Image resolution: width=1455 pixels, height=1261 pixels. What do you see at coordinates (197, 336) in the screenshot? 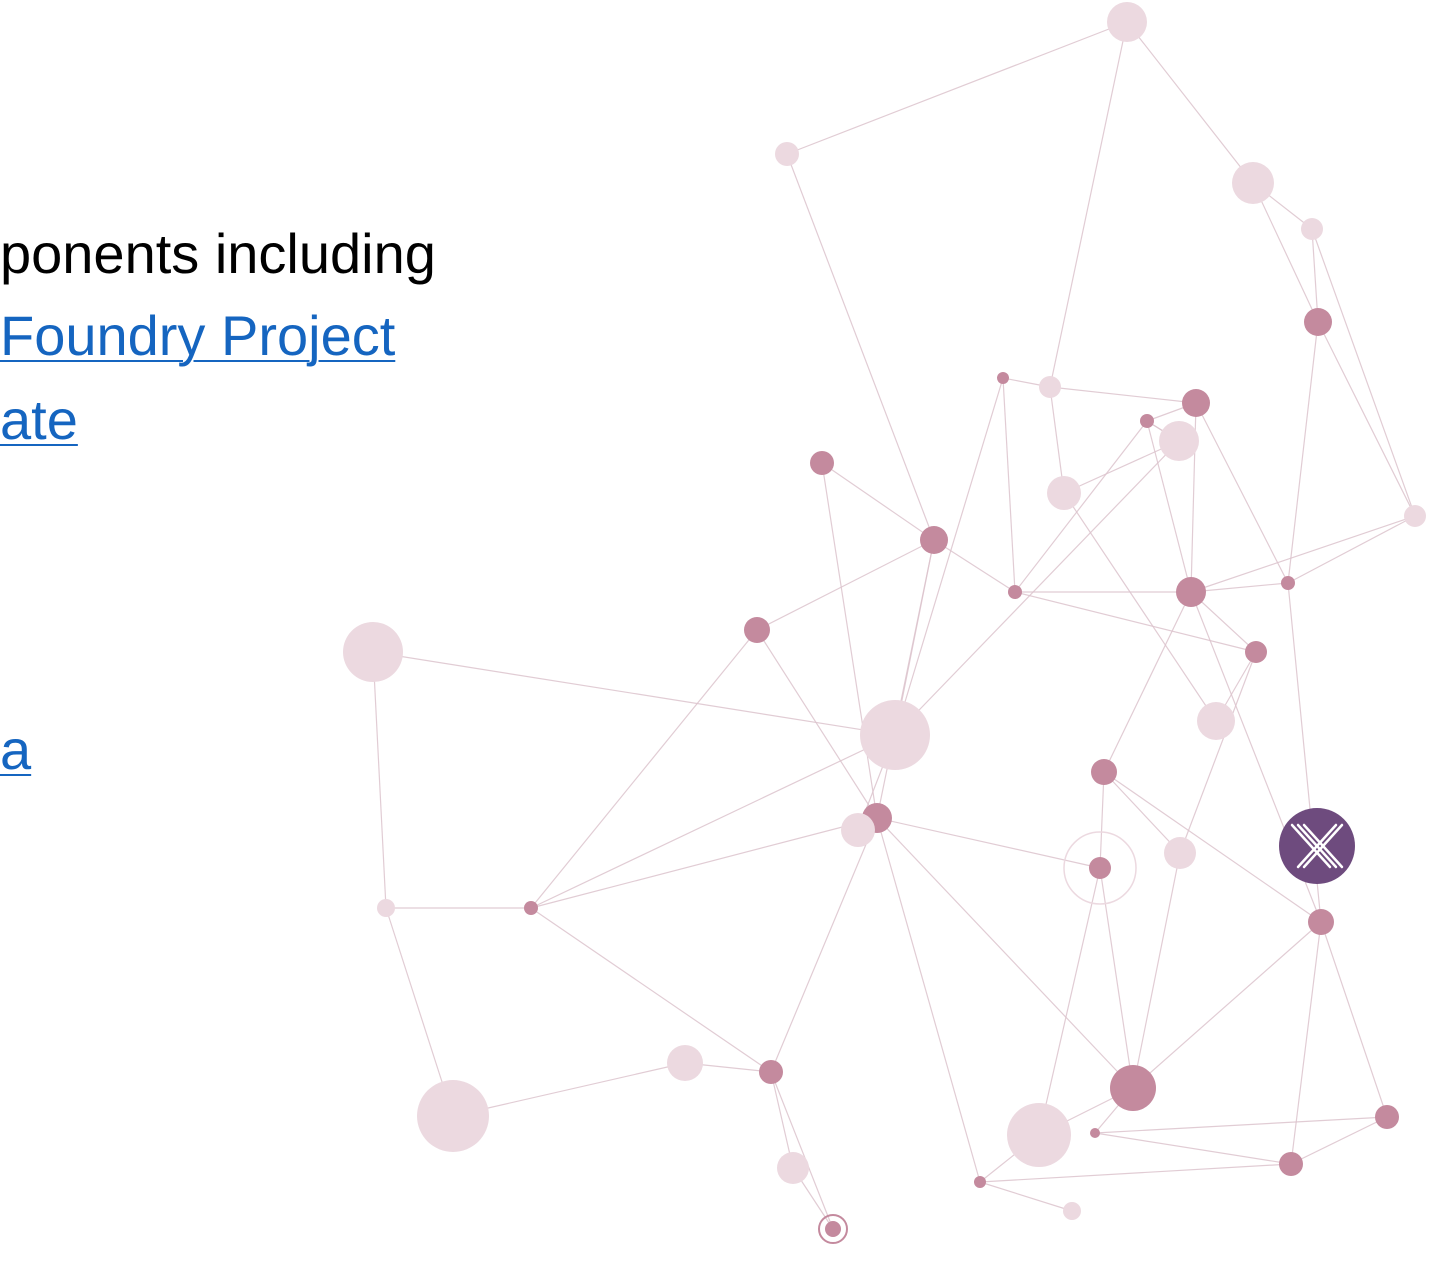
I see `foundry-project-link: Foundry Project` at bounding box center [197, 336].